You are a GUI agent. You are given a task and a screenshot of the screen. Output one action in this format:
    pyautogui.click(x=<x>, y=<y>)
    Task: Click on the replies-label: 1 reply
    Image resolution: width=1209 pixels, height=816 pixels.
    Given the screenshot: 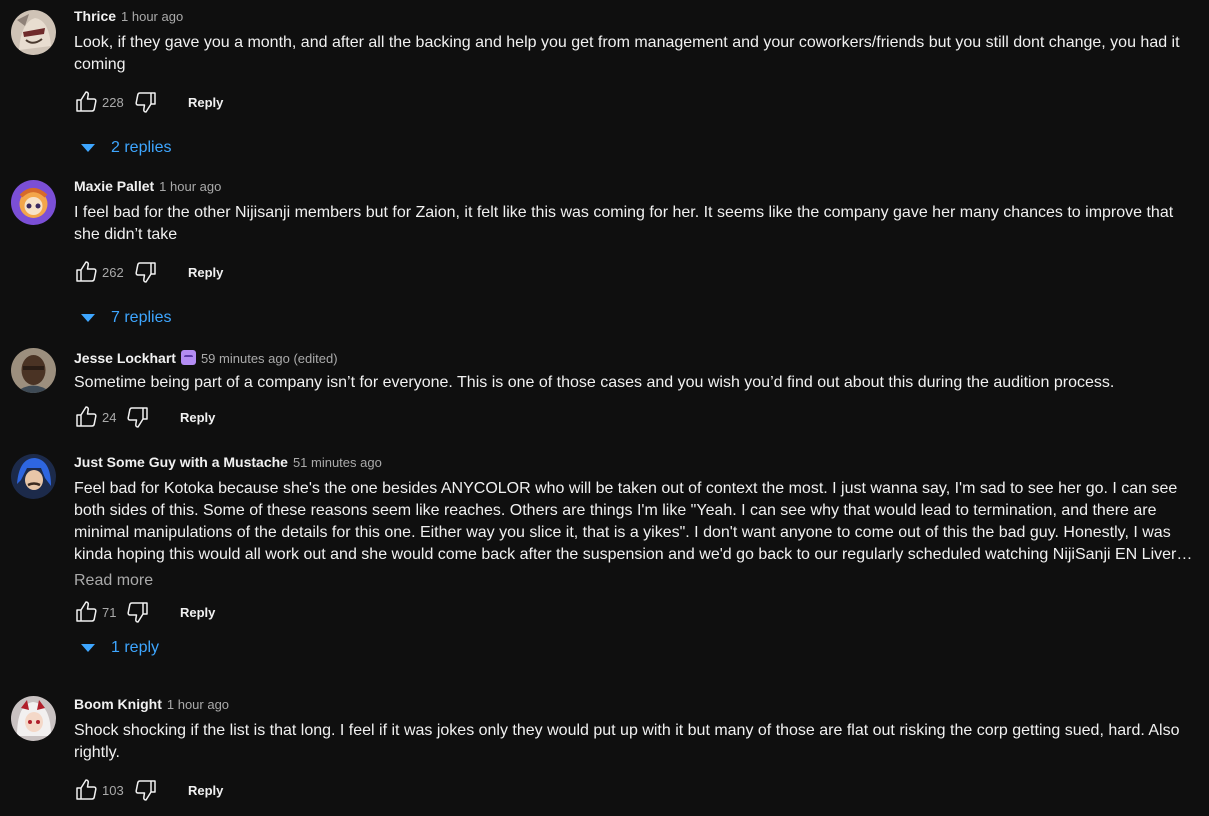 What is the action you would take?
    pyautogui.click(x=135, y=647)
    